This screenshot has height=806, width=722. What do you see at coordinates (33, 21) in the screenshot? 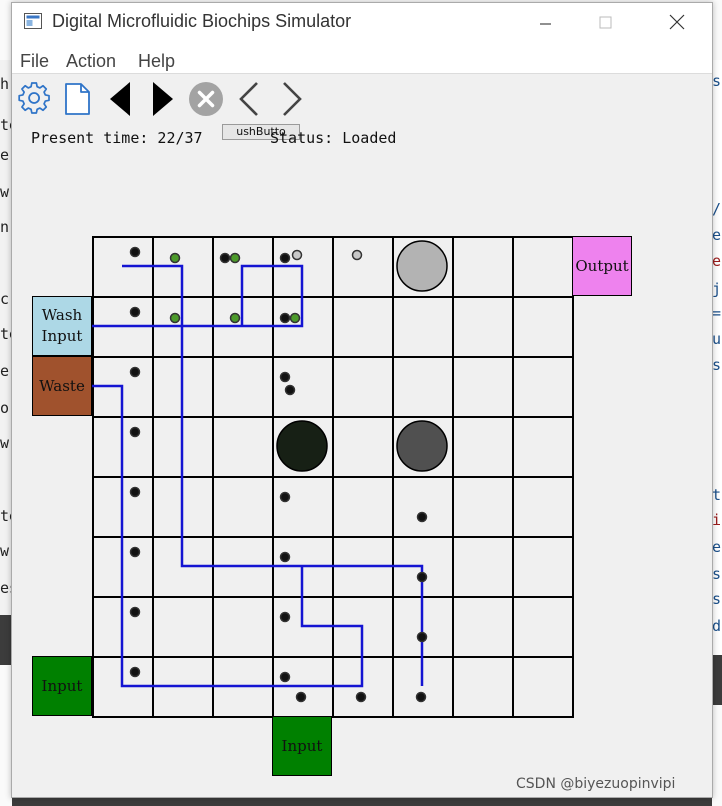
I see `app-icon` at bounding box center [33, 21].